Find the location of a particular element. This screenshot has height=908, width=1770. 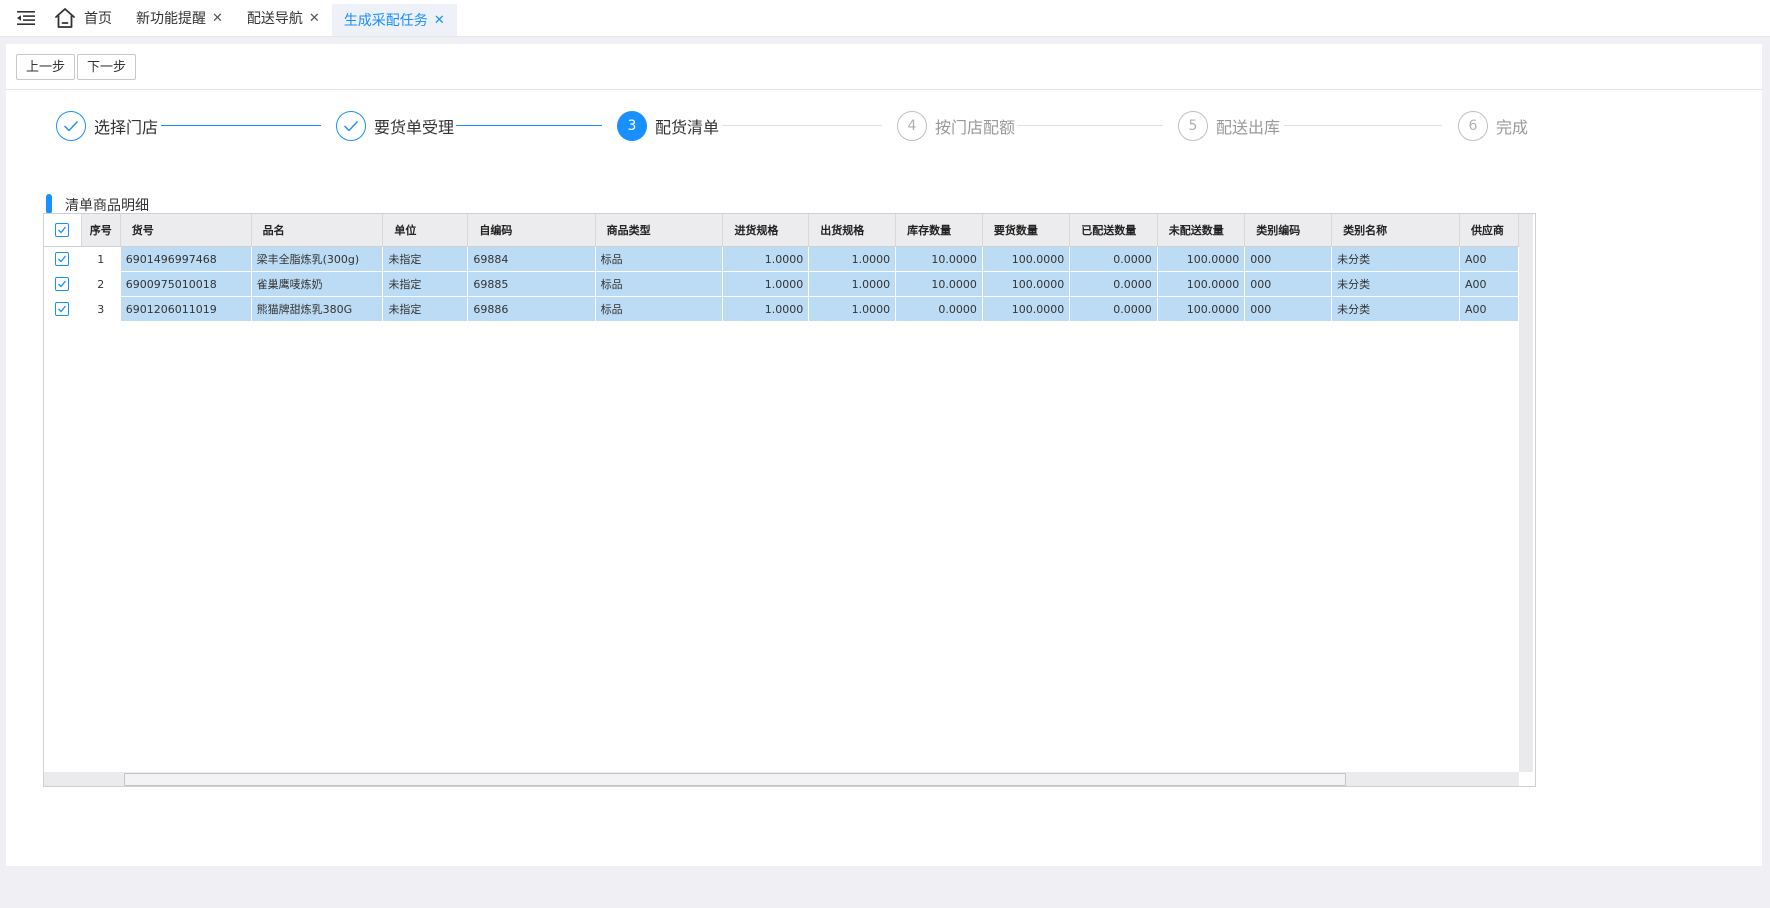

step-3: 3 配货清单 is located at coordinates (668, 126).